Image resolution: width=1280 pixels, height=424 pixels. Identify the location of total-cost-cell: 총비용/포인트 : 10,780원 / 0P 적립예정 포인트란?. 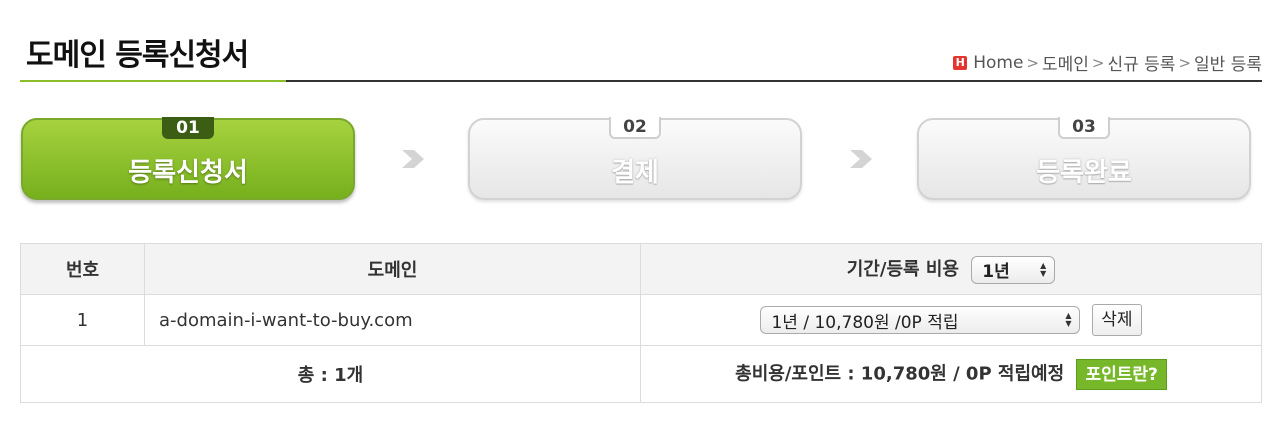
(951, 374).